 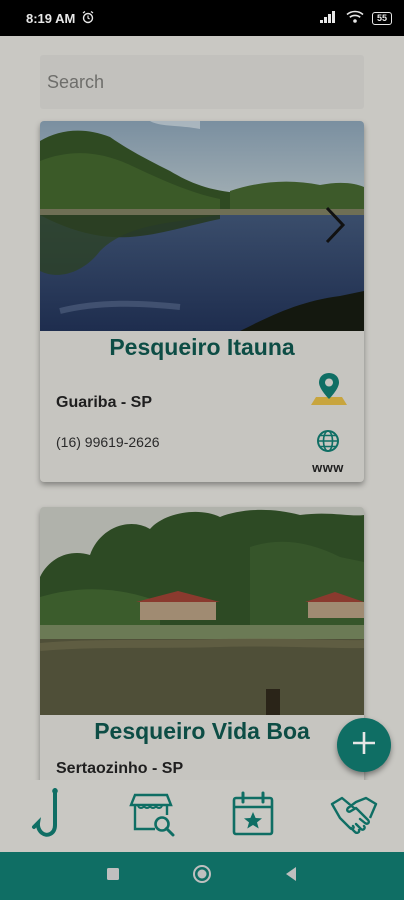 What do you see at coordinates (329, 389) in the screenshot?
I see `map-pin-icon` at bounding box center [329, 389].